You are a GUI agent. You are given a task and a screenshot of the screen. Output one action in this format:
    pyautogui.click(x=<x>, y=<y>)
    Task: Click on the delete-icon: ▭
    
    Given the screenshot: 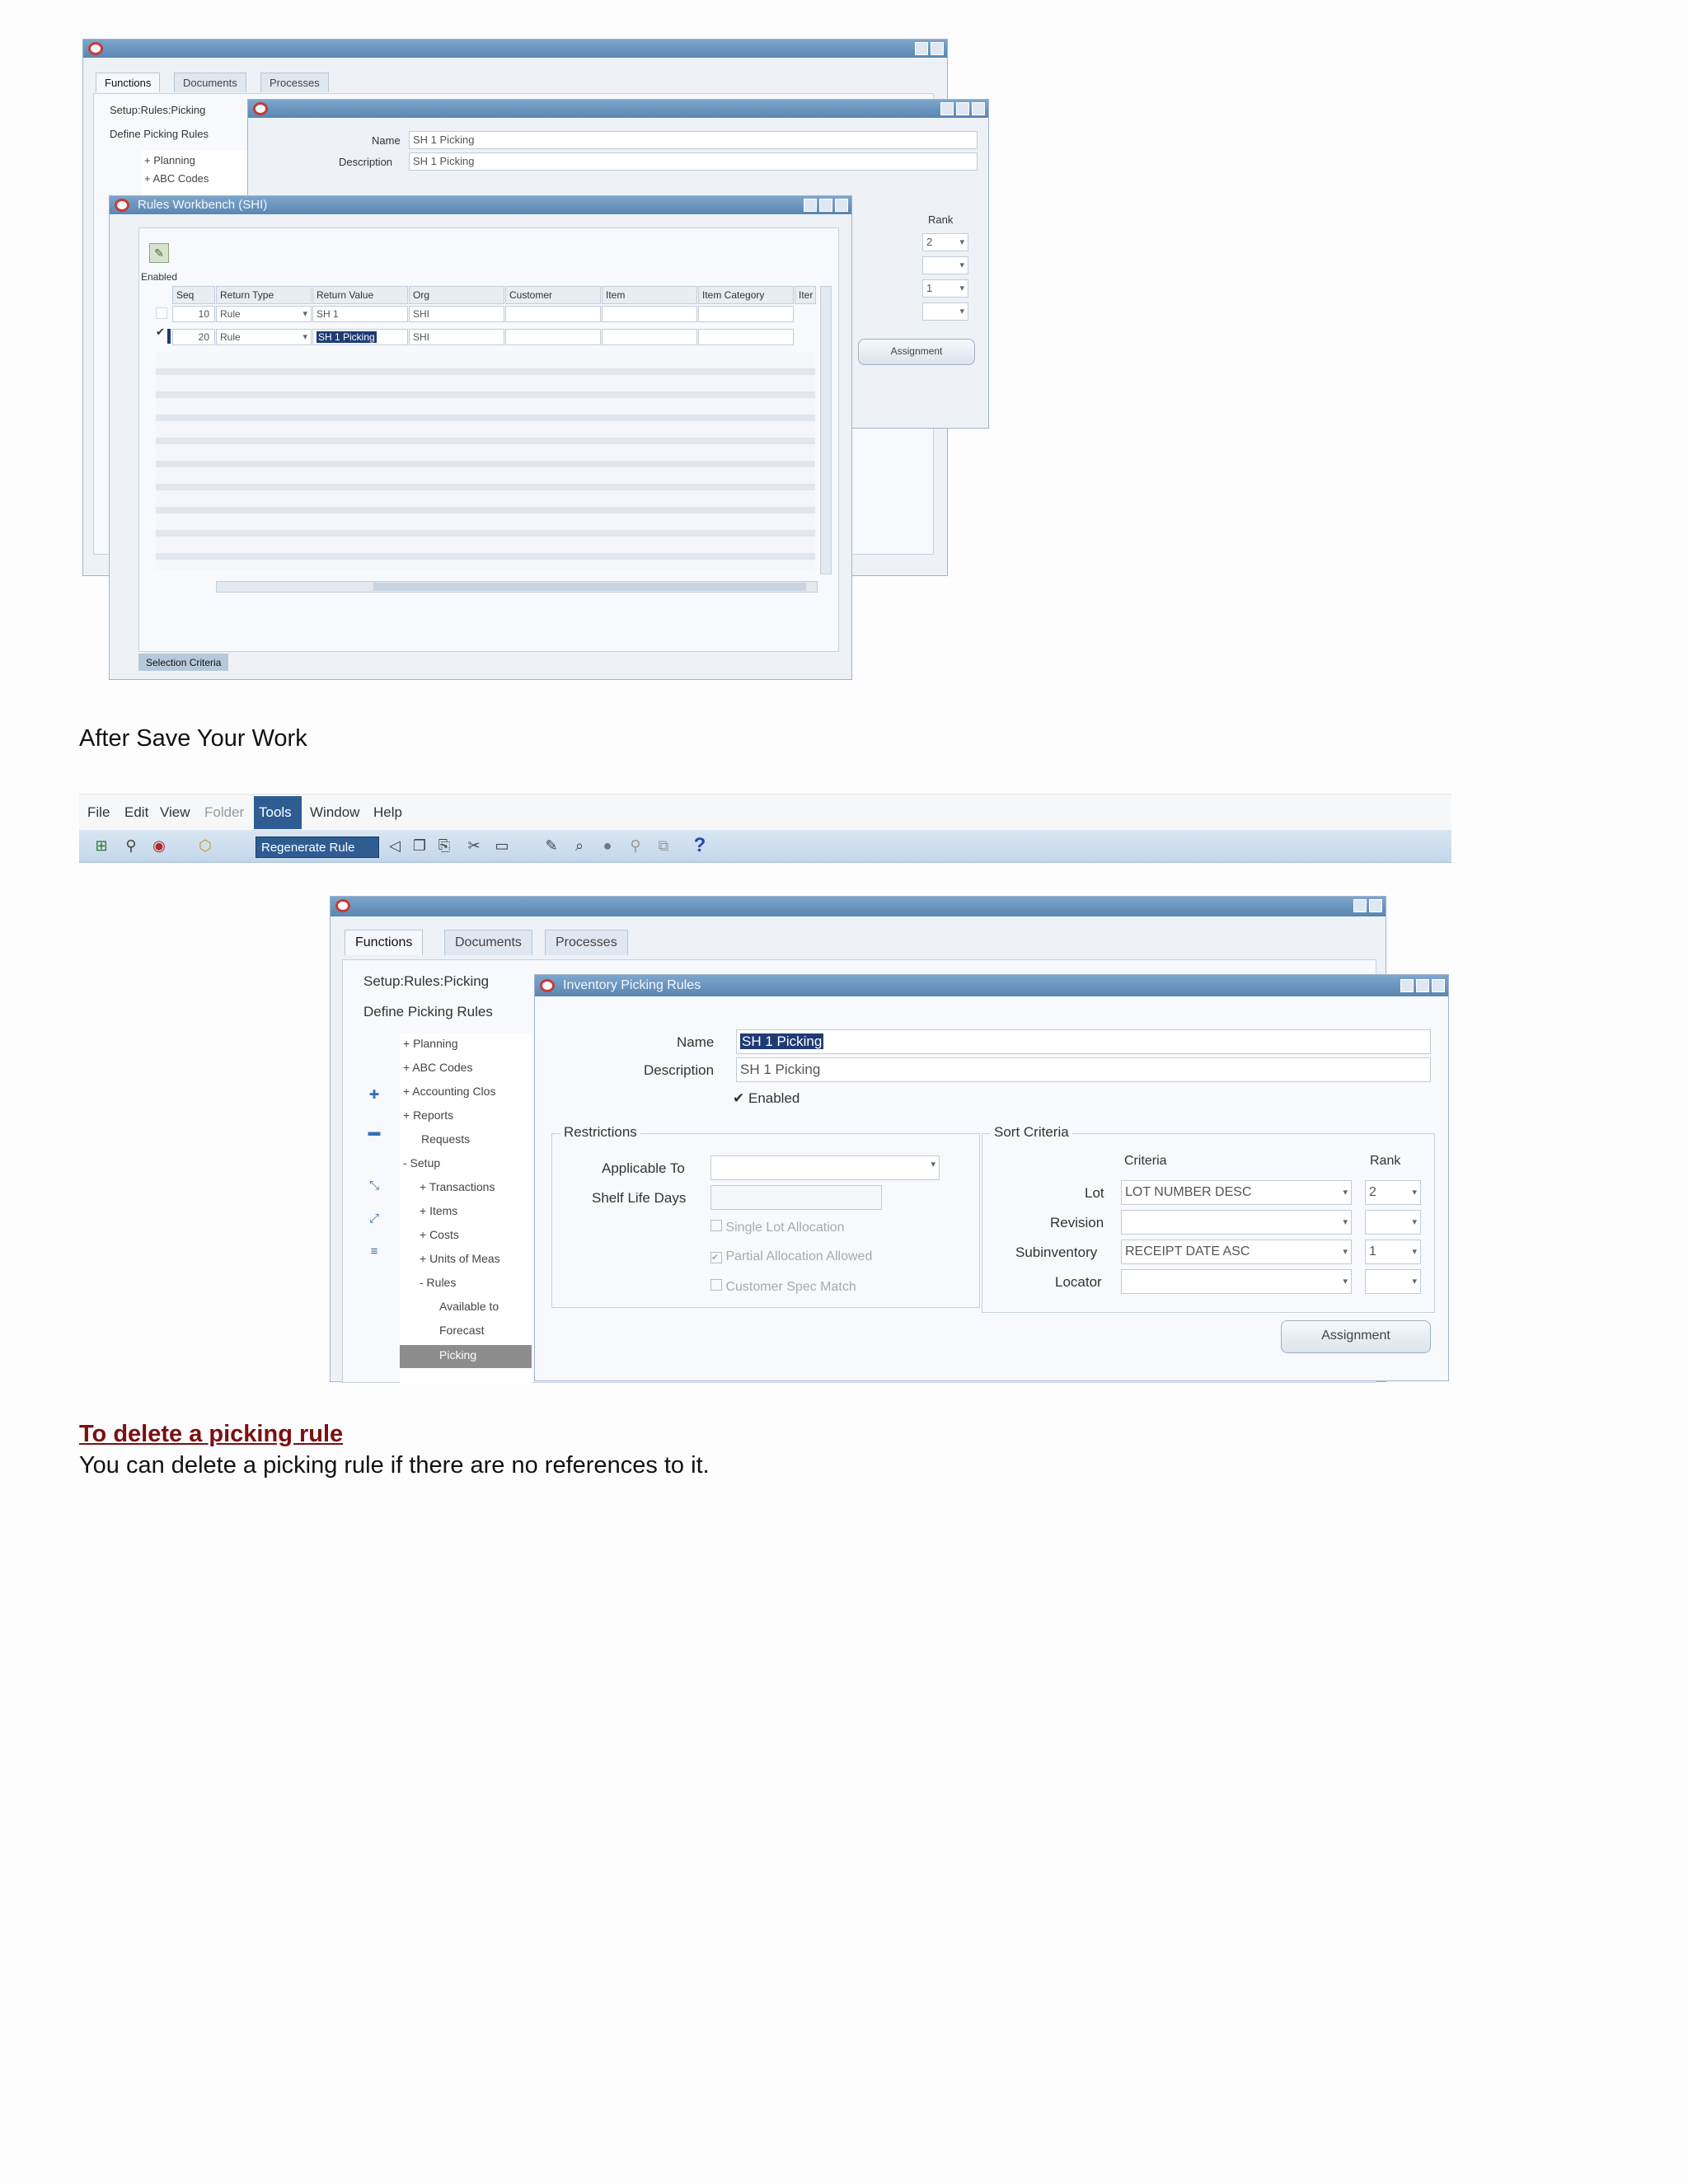 What is the action you would take?
    pyautogui.click(x=502, y=845)
    